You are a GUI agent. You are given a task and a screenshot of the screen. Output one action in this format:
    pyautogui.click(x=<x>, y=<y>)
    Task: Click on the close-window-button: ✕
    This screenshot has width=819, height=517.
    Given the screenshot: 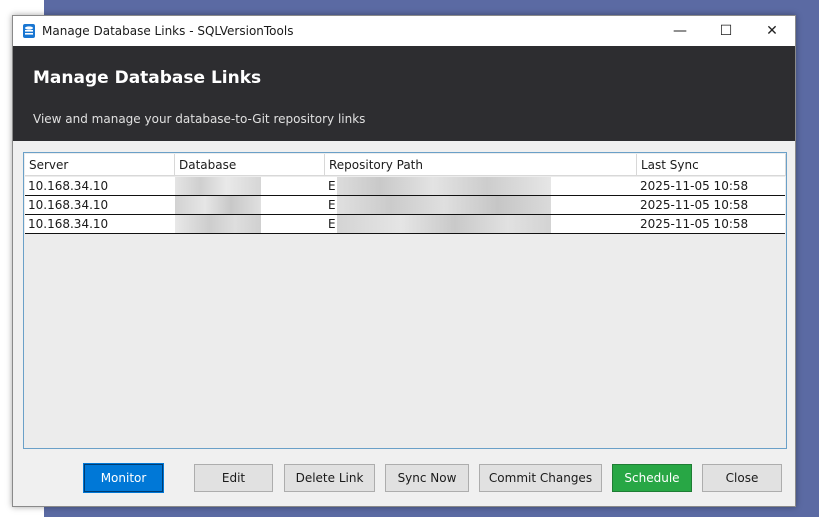 What is the action you would take?
    pyautogui.click(x=772, y=31)
    